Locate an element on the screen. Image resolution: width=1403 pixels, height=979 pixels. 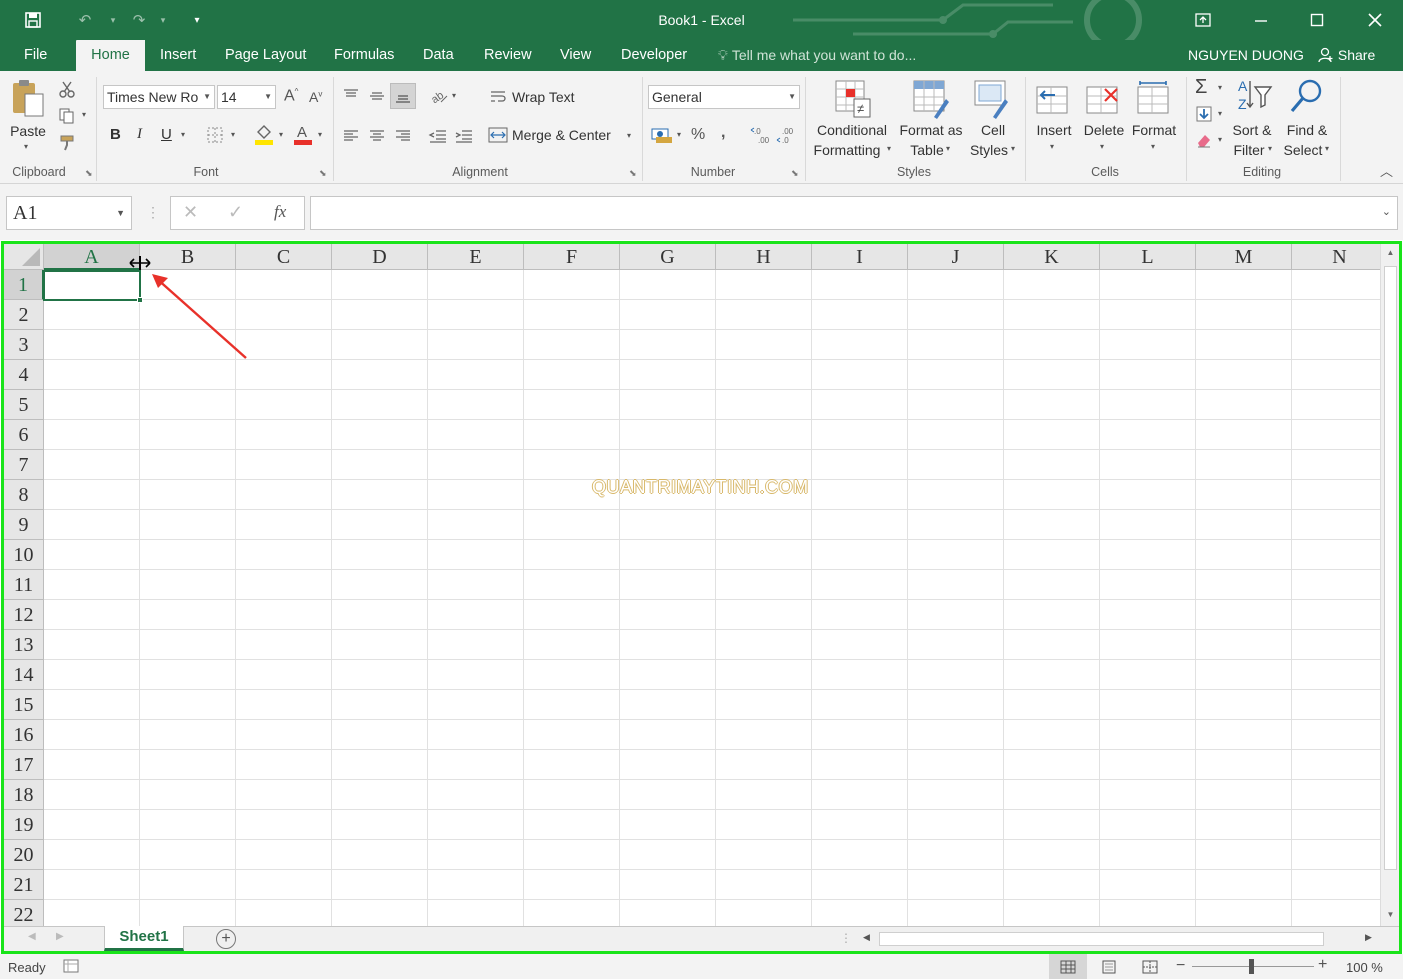
row-header-2: 2 is located at coordinates (24, 315).